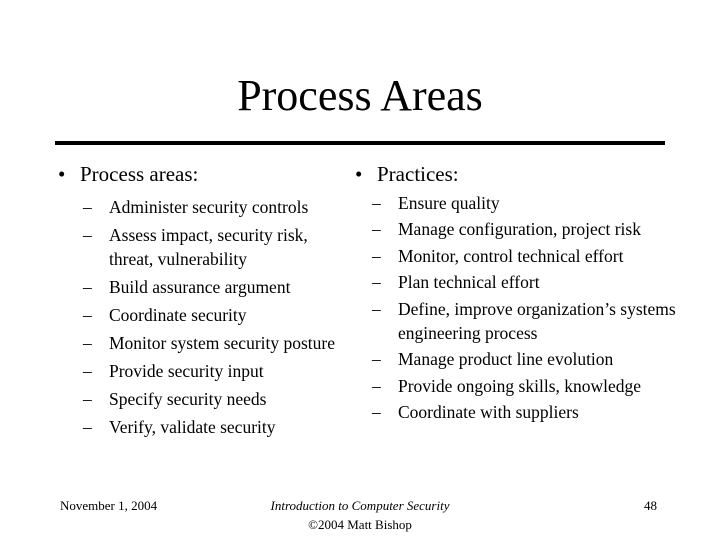 This screenshot has width=720, height=540. Describe the element at coordinates (360, 95) in the screenshot. I see `slide-title: Process Areas` at that location.